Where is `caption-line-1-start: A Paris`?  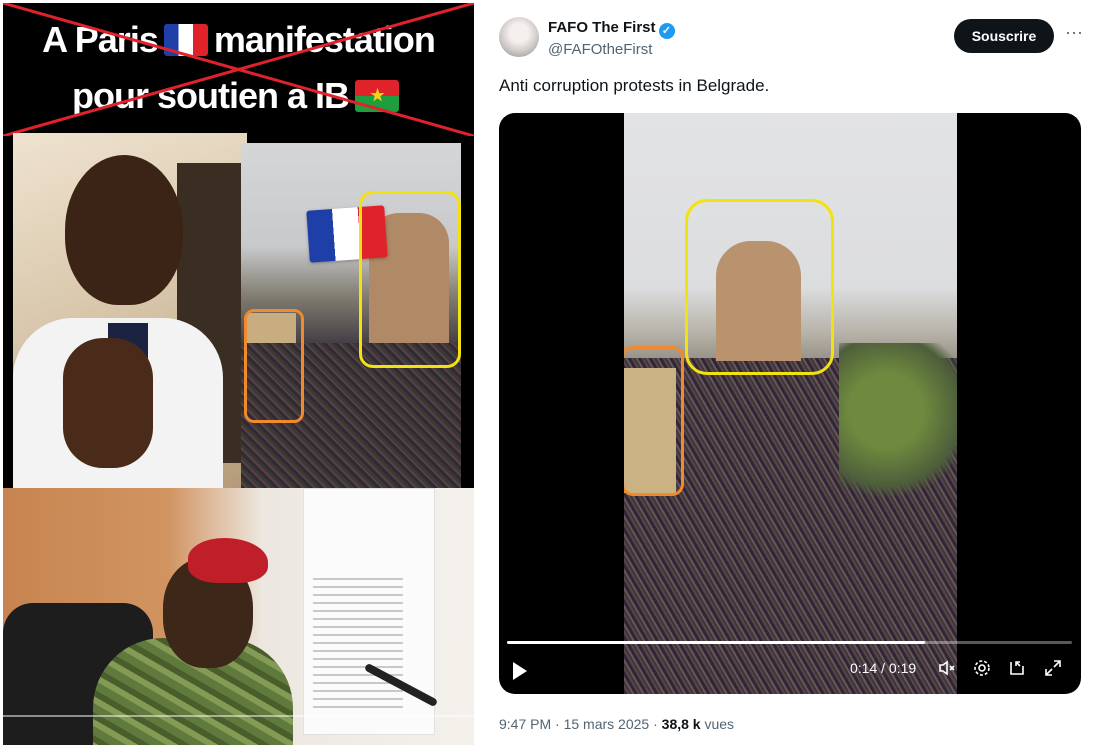
caption-line-1-start: A Paris is located at coordinates (100, 39).